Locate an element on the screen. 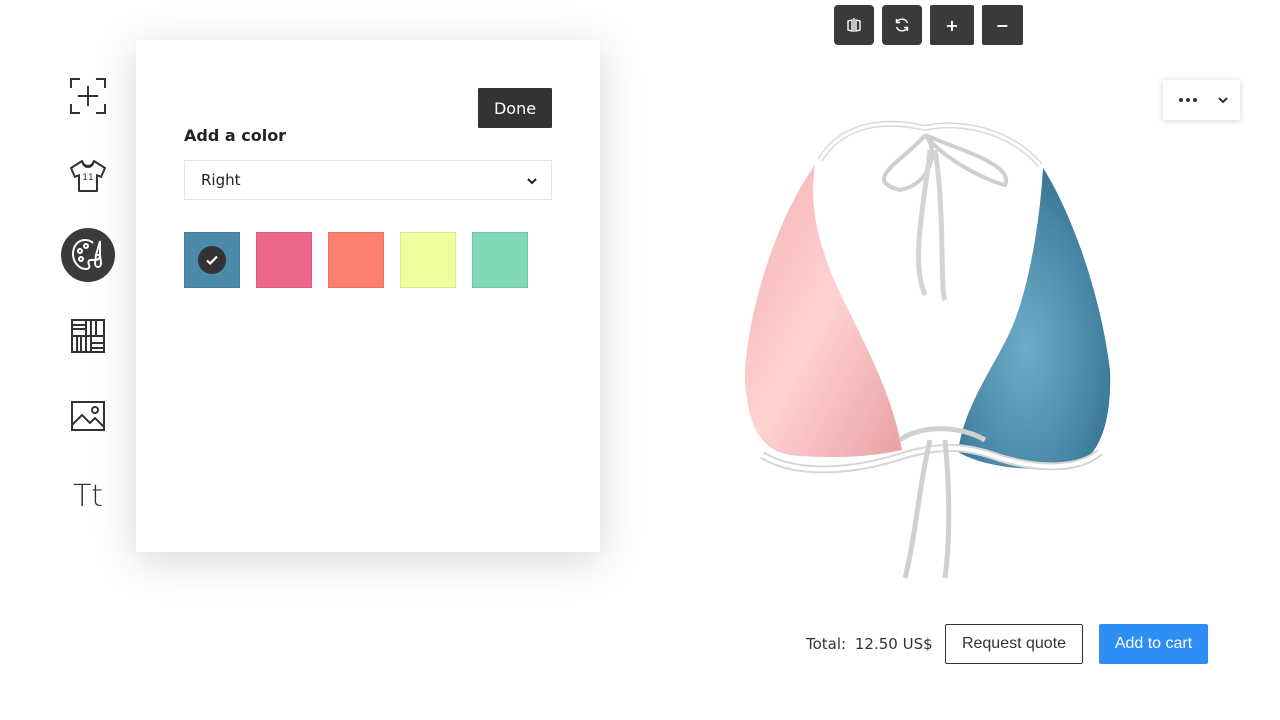 Image resolution: width=1280 pixels, height=720 pixels. pattern-tool-button is located at coordinates (88, 336).